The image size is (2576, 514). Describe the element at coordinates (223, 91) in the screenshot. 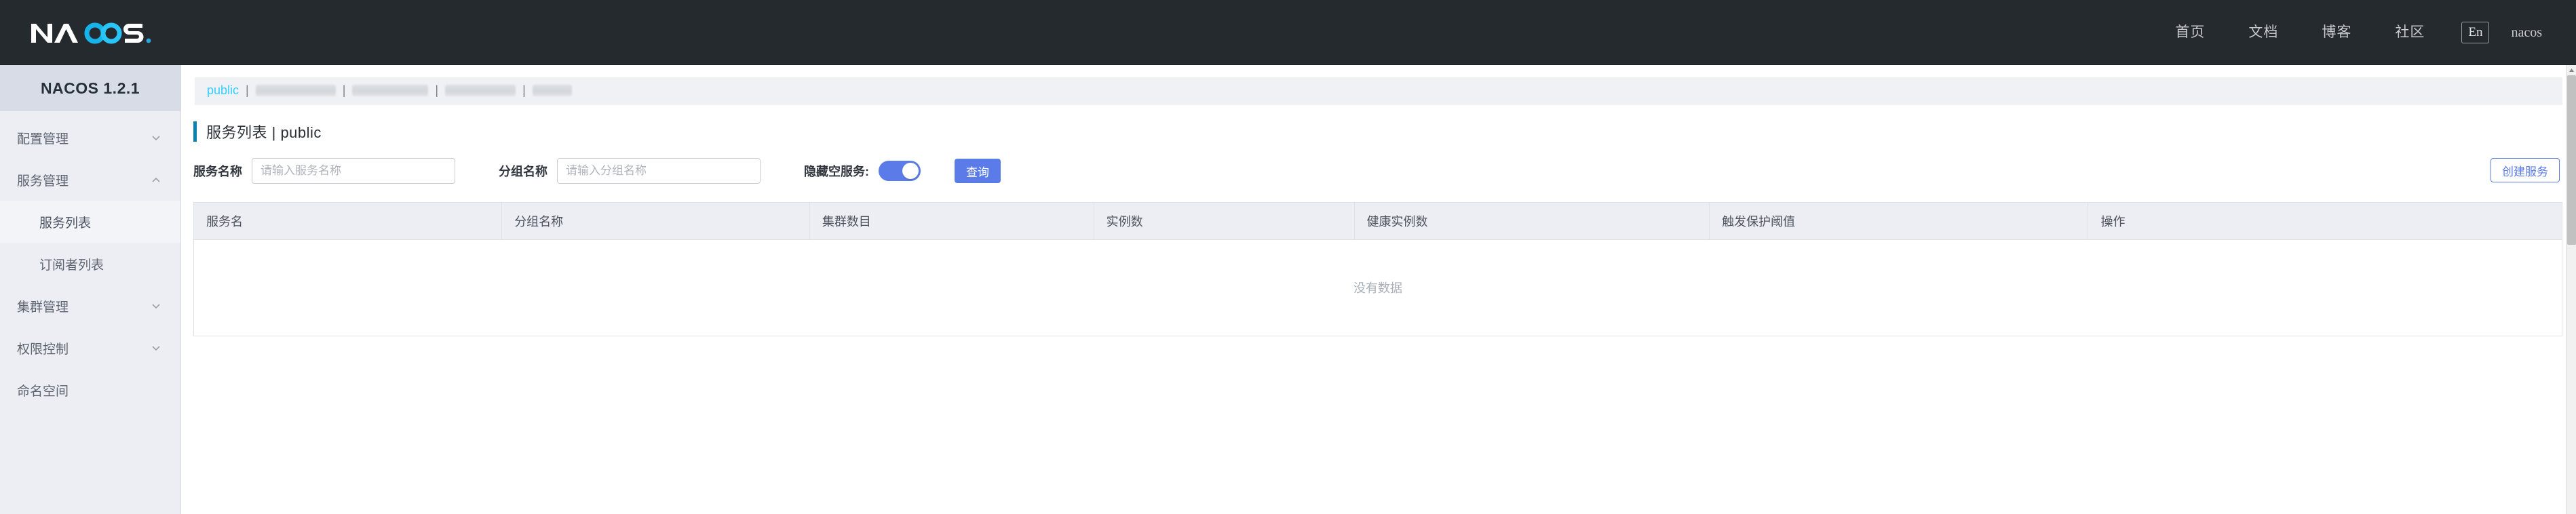

I see `namespace-tab-public: public` at that location.